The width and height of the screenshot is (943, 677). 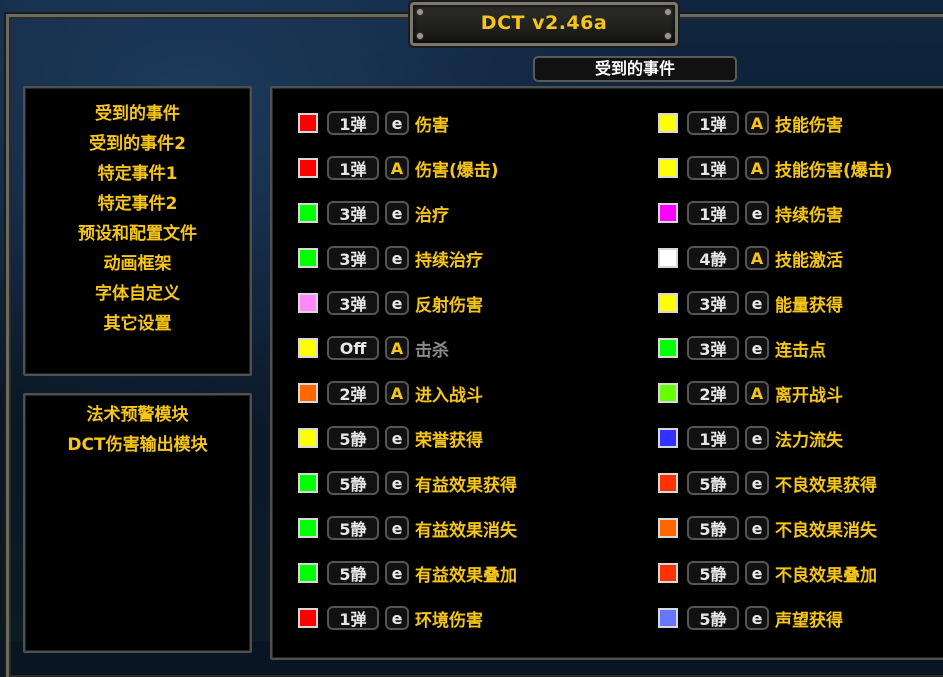 What do you see at coordinates (466, 485) in the screenshot?
I see `event-label: 有益效果获得` at bounding box center [466, 485].